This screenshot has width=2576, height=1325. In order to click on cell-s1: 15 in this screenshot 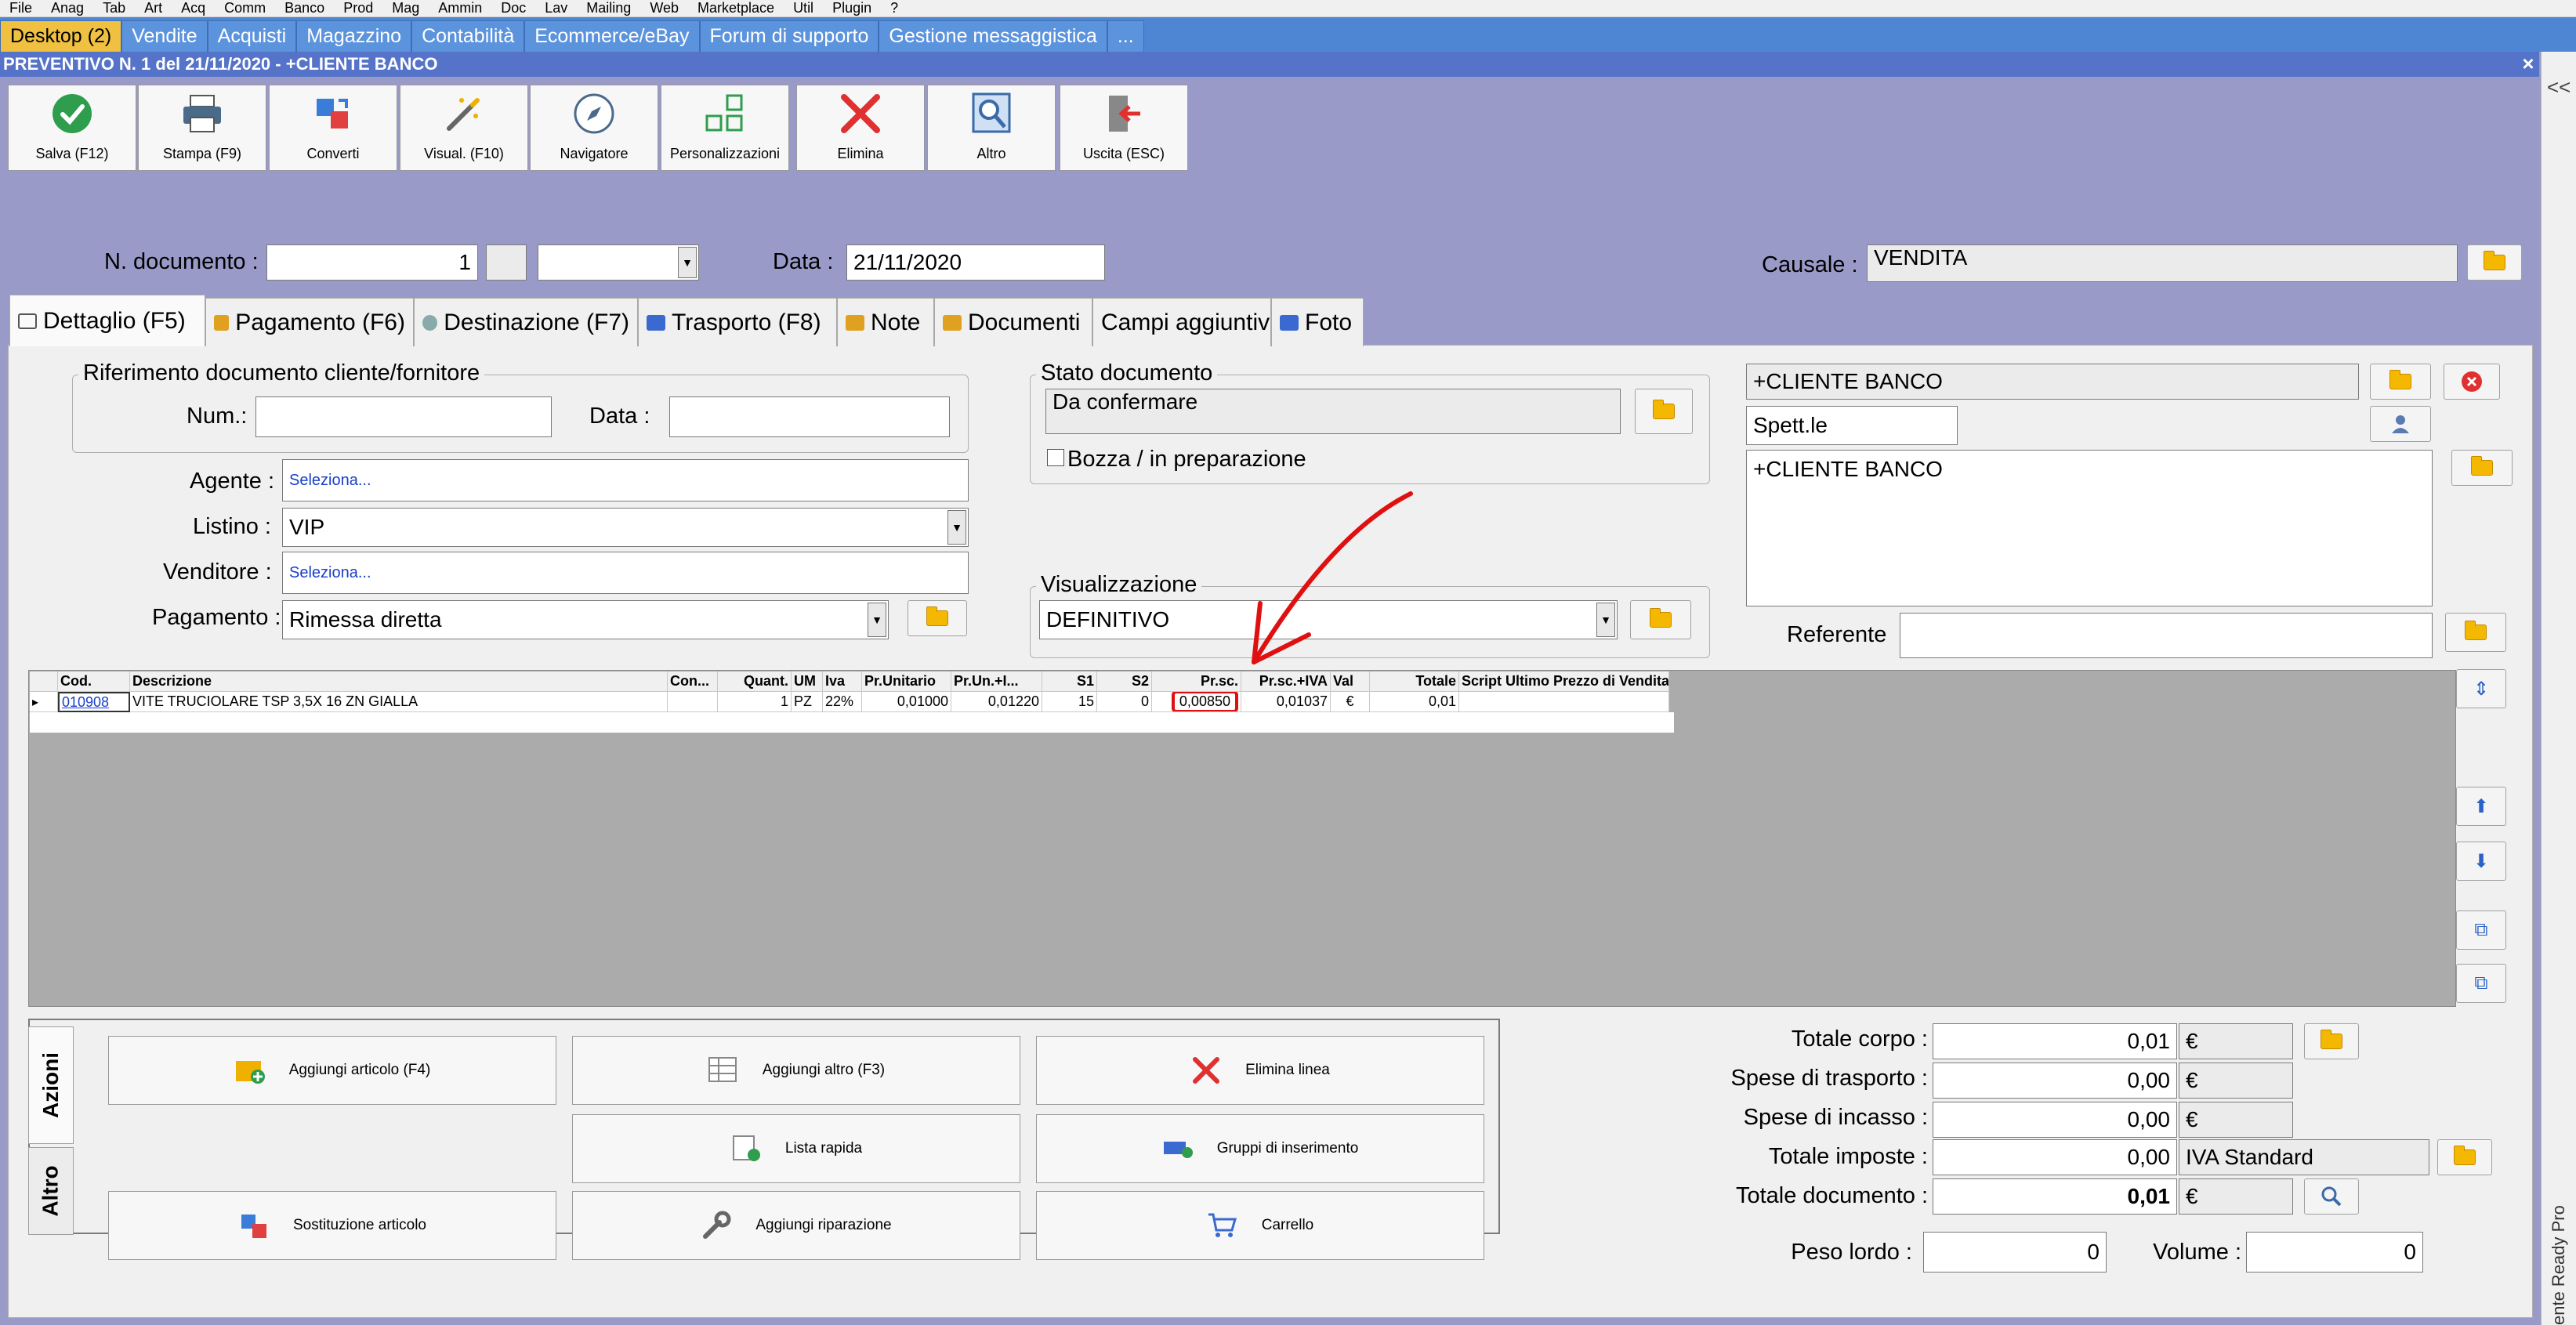, I will do `click(1069, 702)`.